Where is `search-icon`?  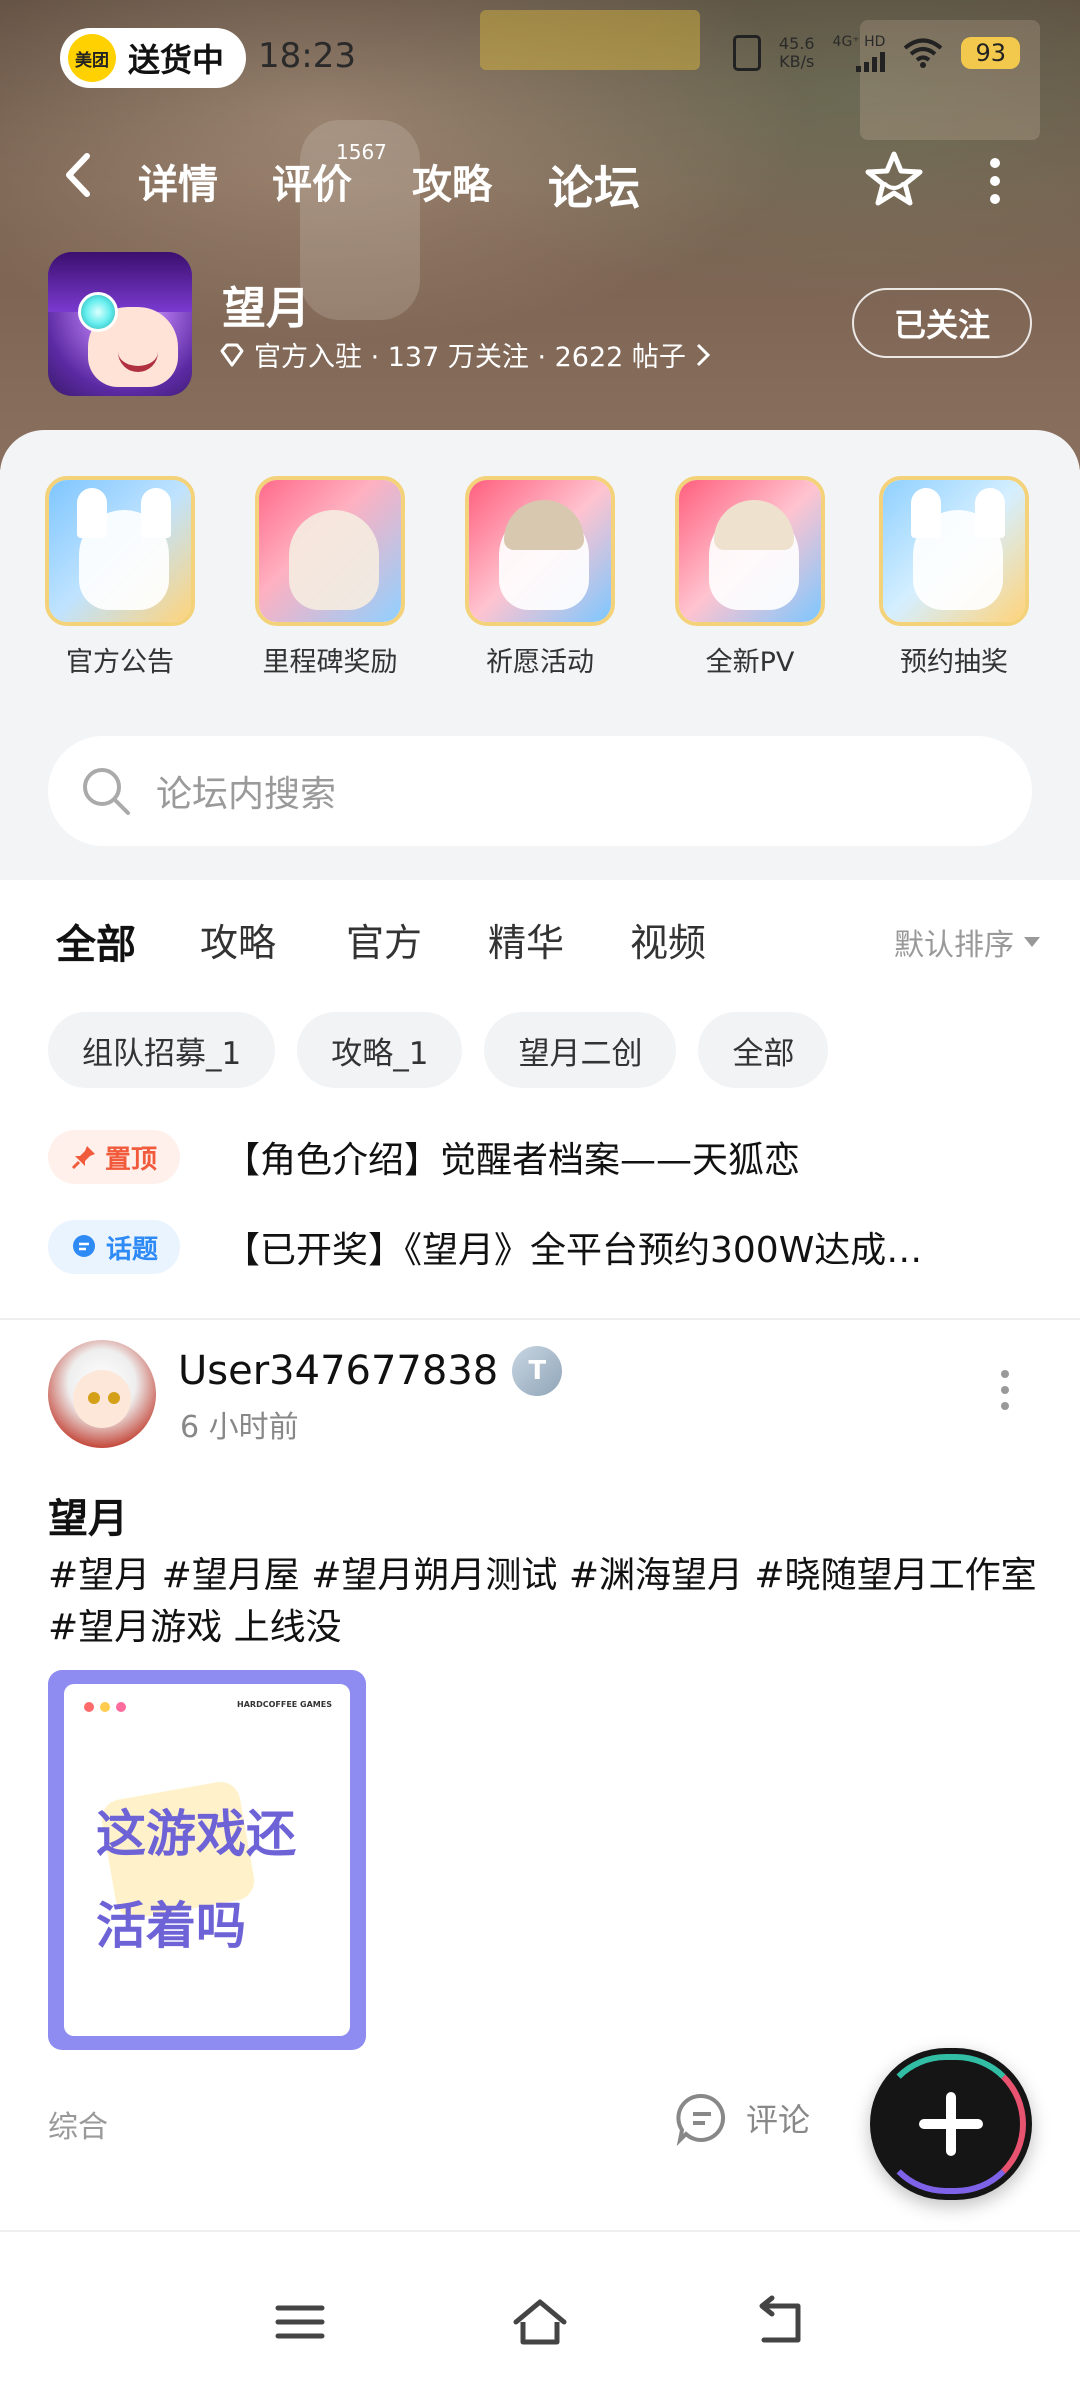
search-icon is located at coordinates (106, 791).